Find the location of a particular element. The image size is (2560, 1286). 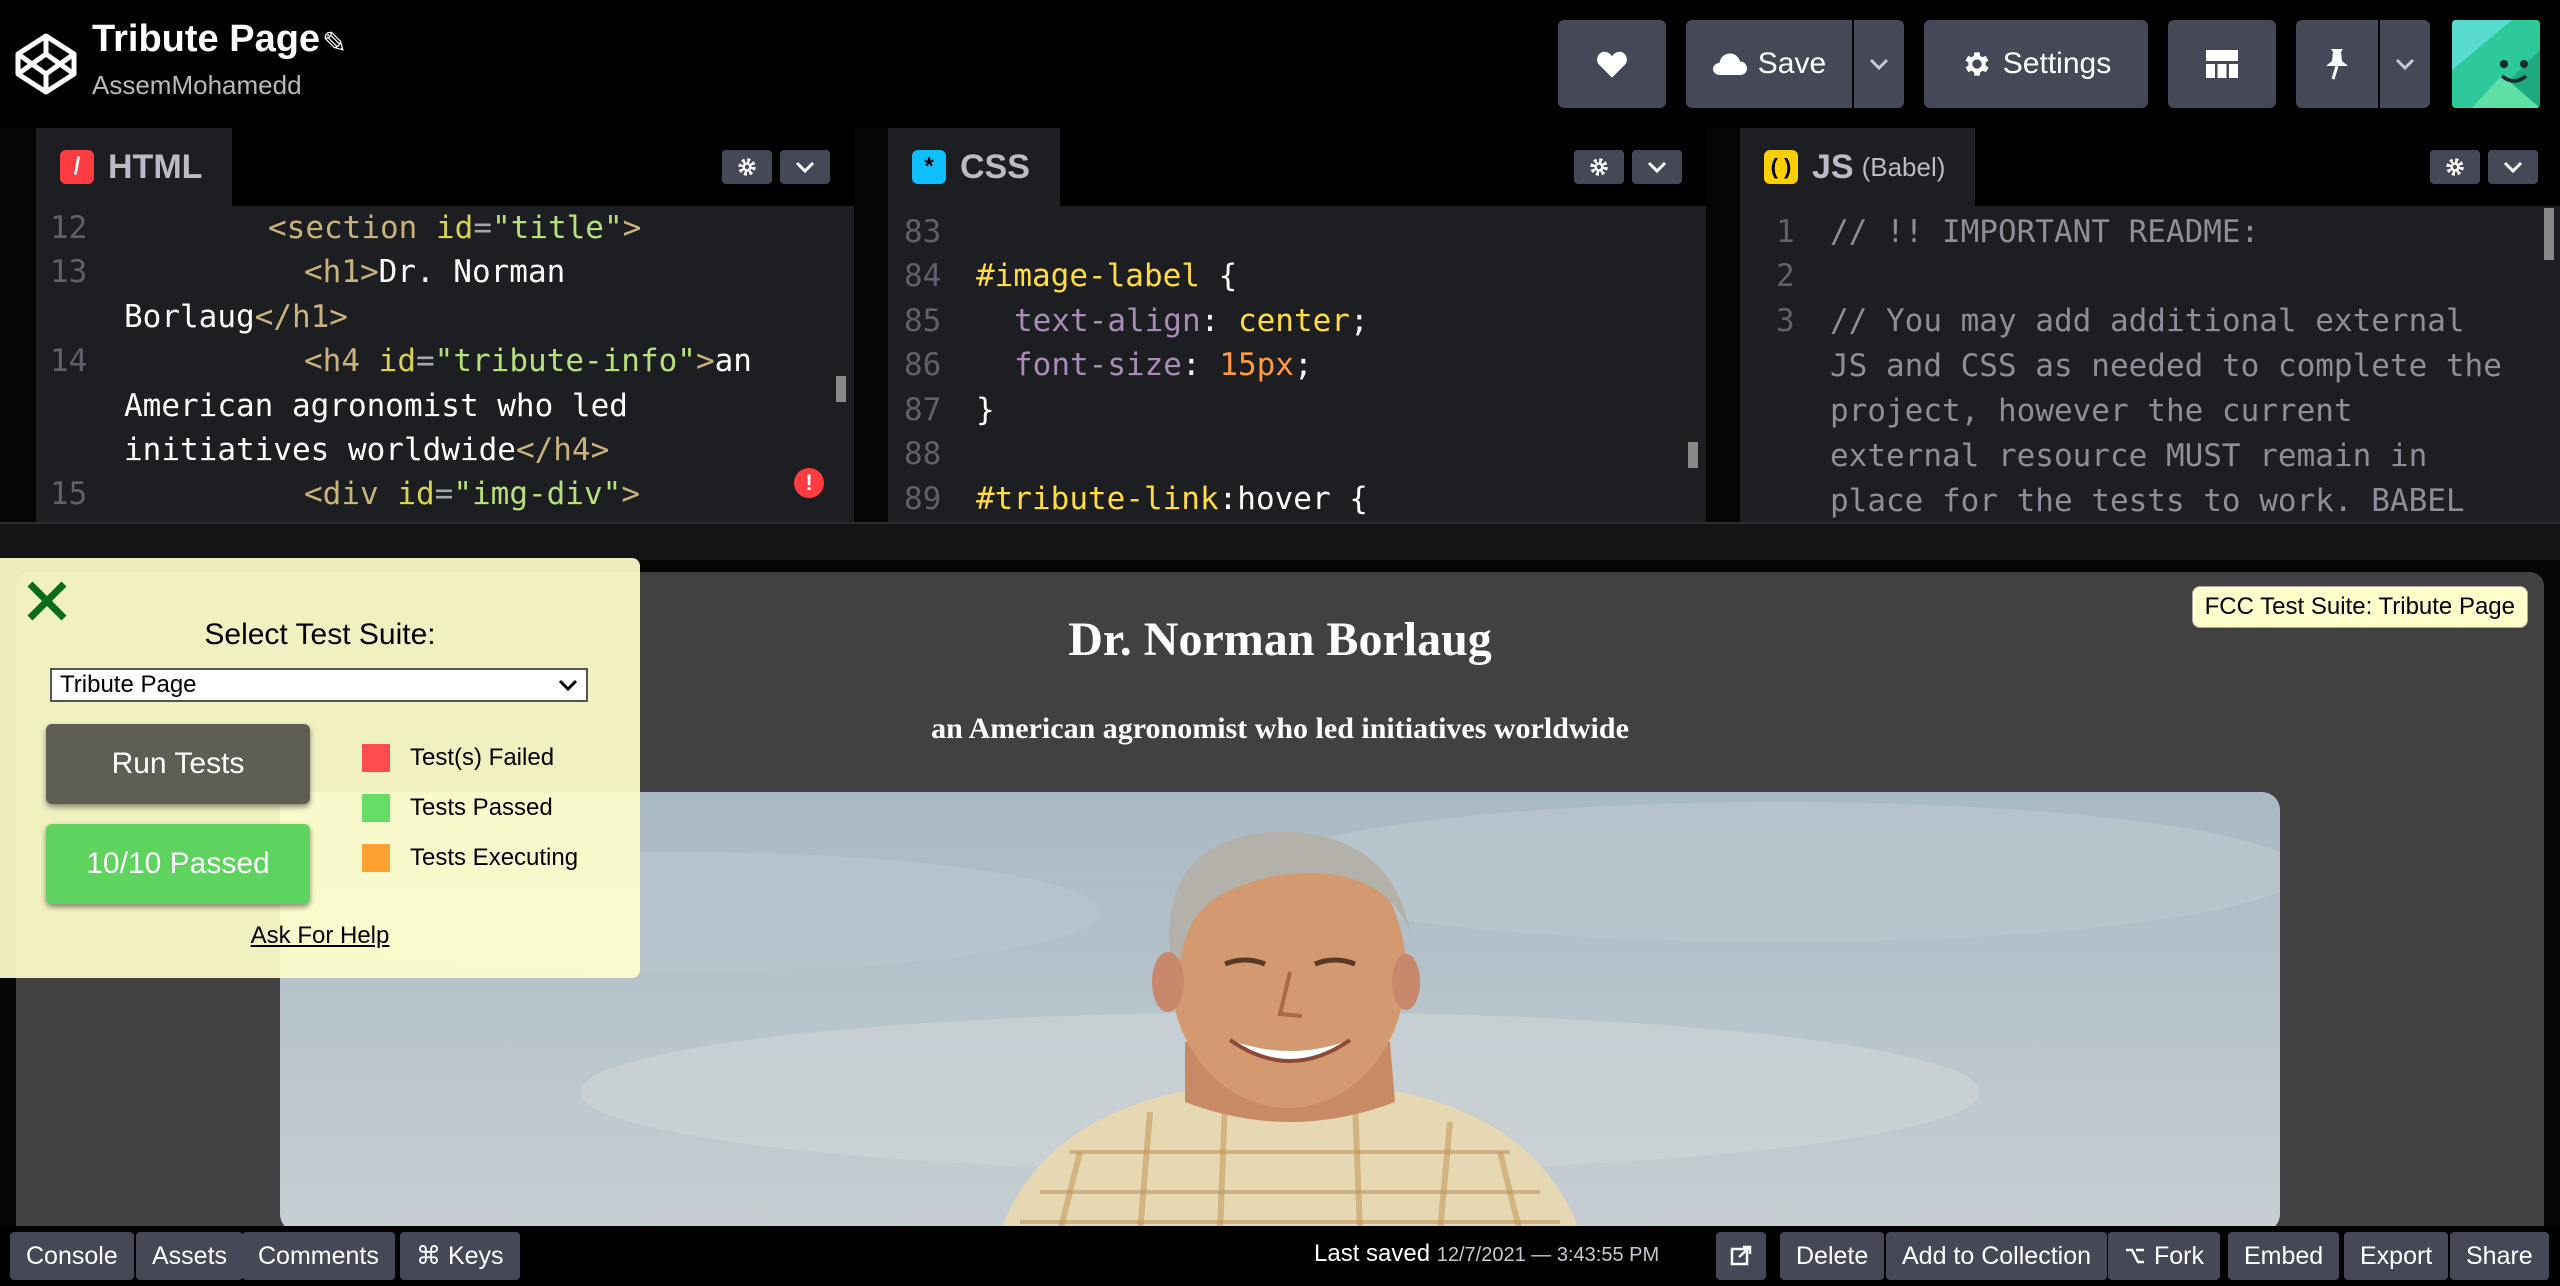

fcc-test-suite-badge: FCC Test Suite: Tribute Page is located at coordinates (2359, 607).